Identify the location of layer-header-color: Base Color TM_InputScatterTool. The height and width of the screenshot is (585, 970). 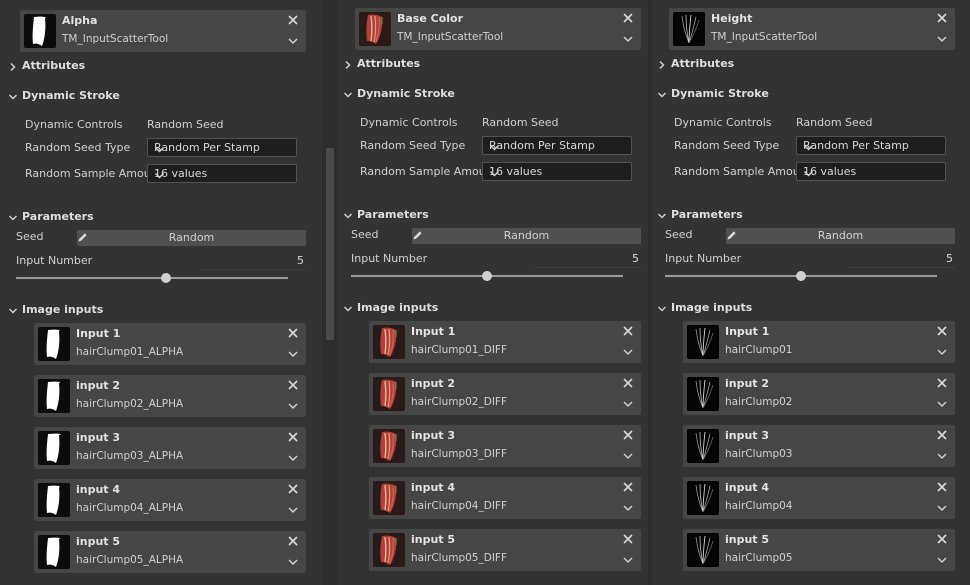
(498, 29).